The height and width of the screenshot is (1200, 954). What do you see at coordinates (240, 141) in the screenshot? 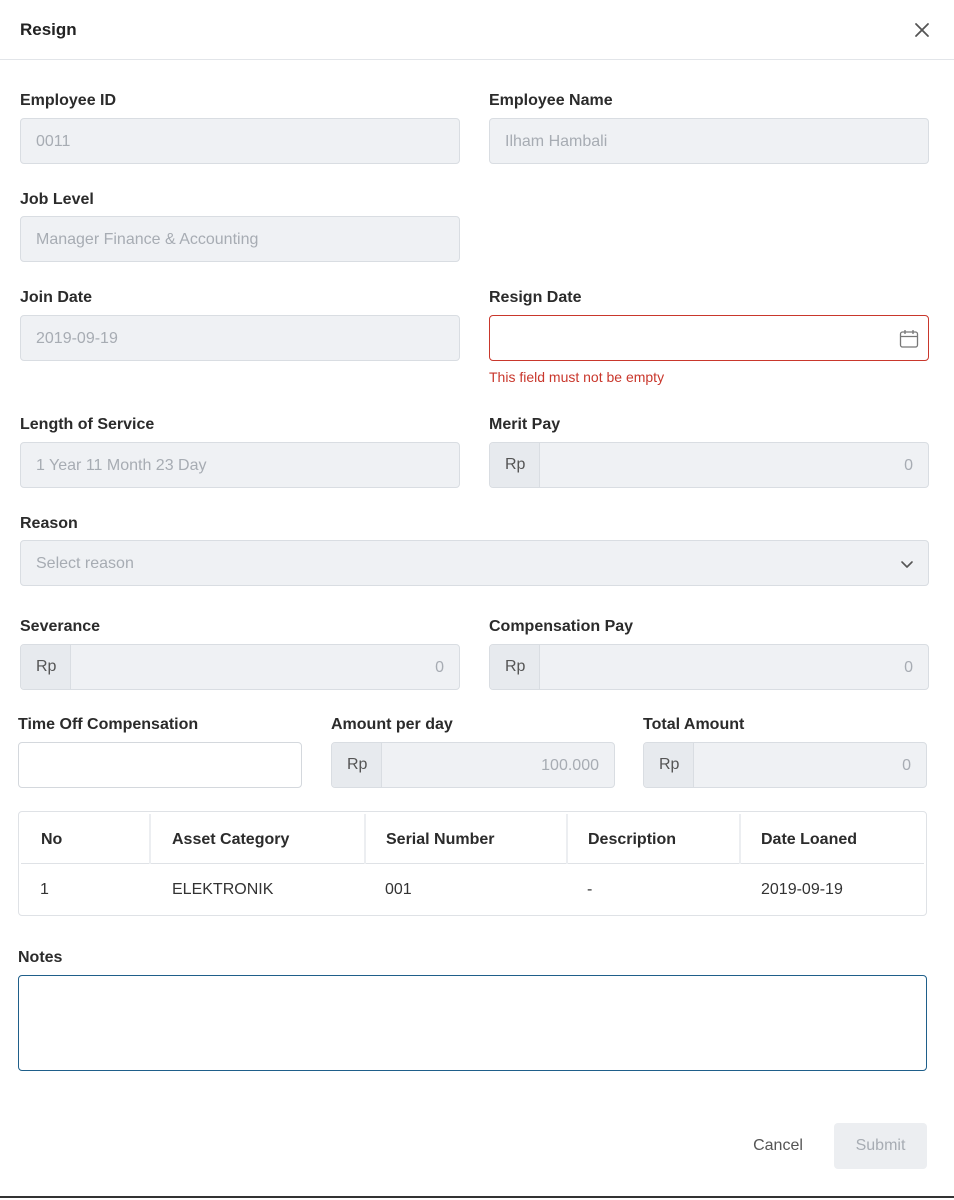
I see `employee-id-field: 0011` at bounding box center [240, 141].